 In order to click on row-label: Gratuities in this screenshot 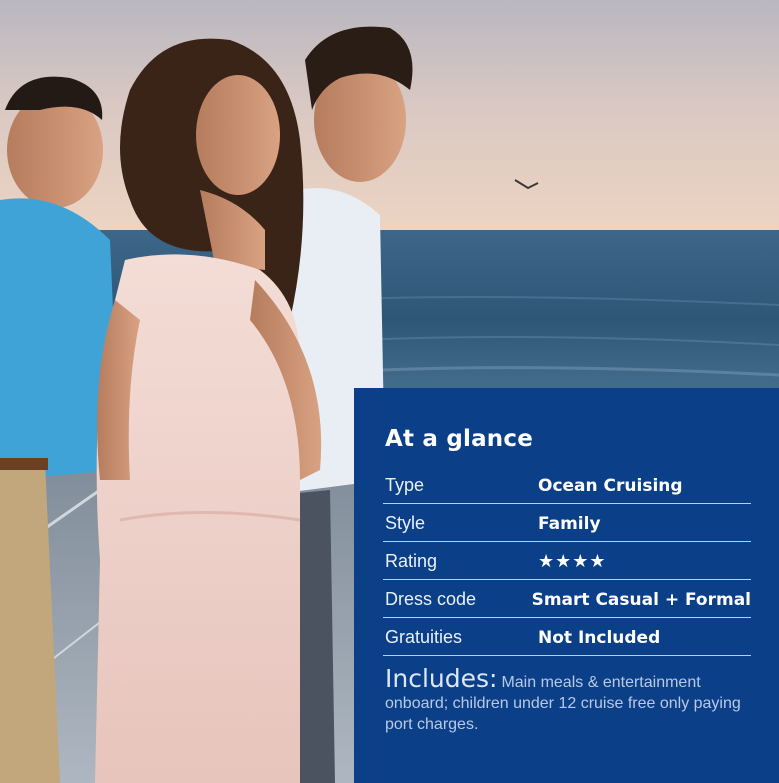, I will do `click(424, 637)`.